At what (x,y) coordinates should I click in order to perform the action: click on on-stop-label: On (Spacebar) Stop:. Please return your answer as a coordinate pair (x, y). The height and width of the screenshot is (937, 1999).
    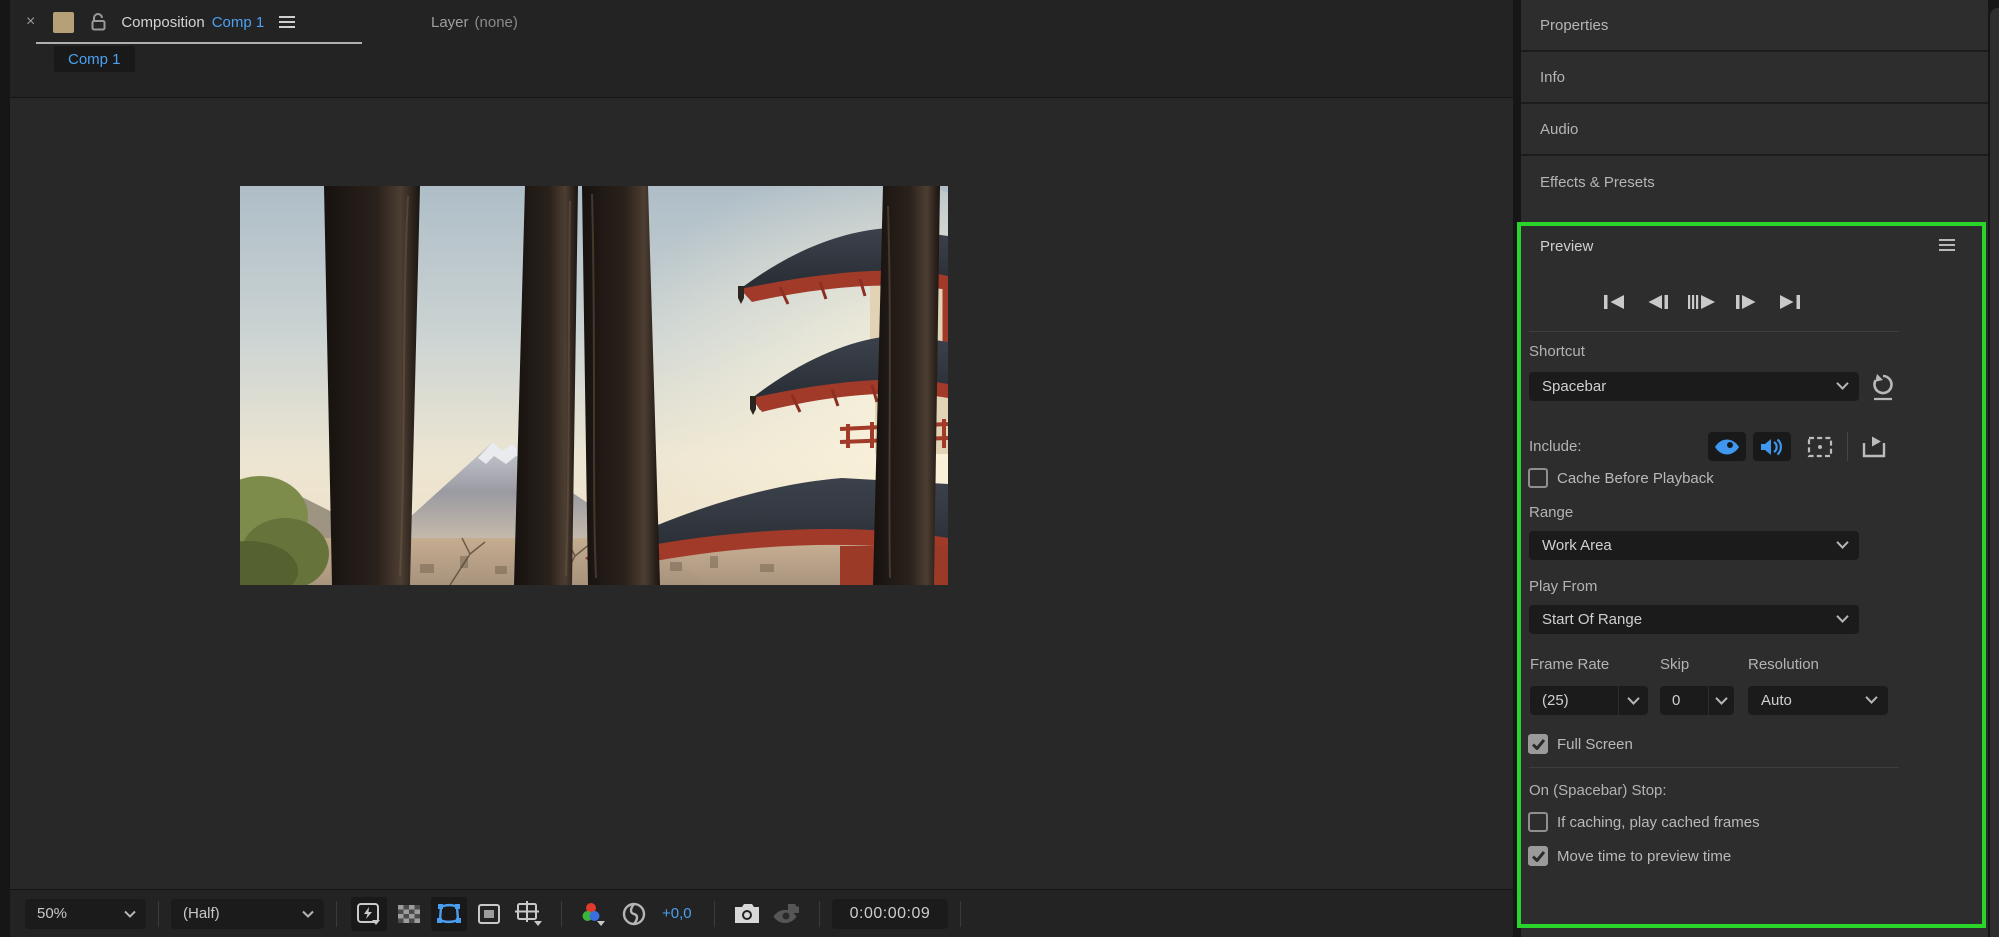
    Looking at the image, I should click on (1598, 790).